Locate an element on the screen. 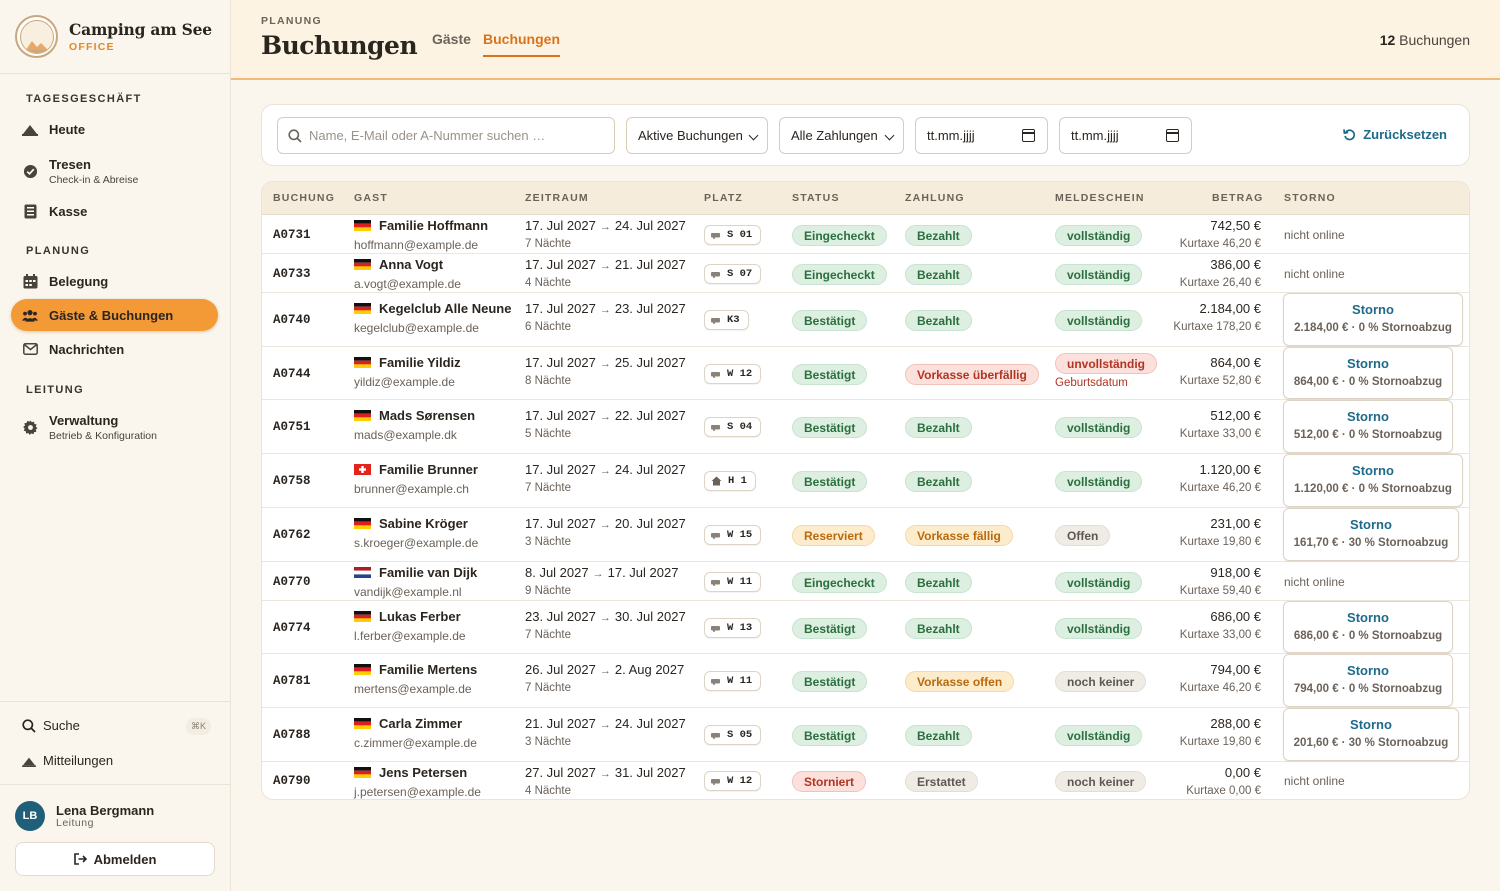 The image size is (1500, 891). mitteilungen-link: Mitteilungen is located at coordinates (67, 760).